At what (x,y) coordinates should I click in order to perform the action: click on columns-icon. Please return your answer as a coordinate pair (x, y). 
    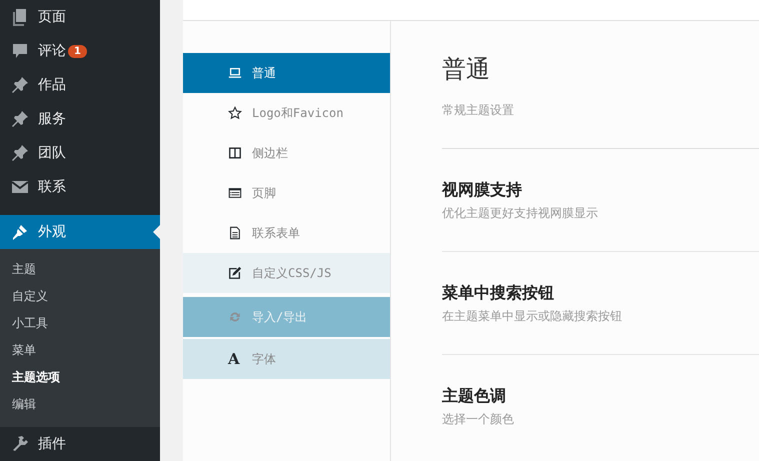
    Looking at the image, I should click on (235, 153).